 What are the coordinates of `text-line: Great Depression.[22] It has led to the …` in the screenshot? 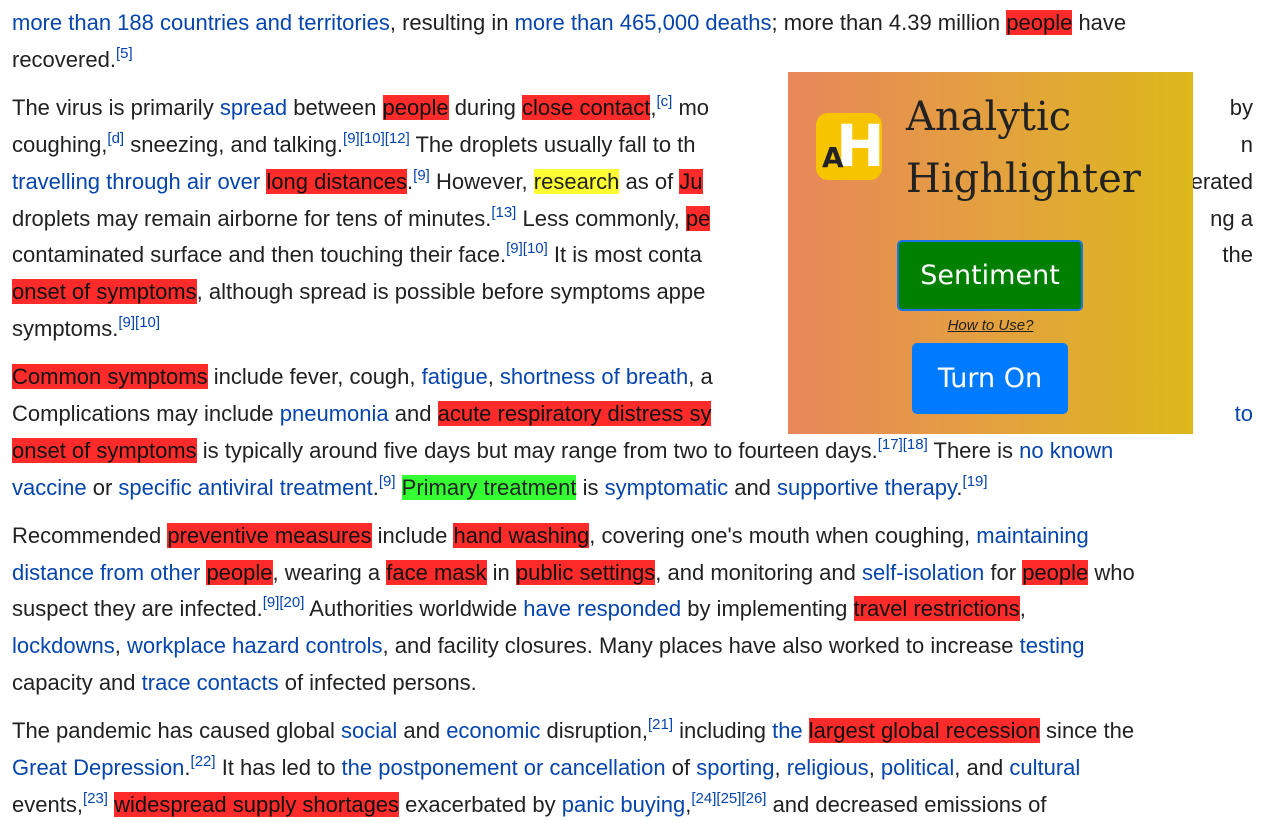 It's located at (546, 768).